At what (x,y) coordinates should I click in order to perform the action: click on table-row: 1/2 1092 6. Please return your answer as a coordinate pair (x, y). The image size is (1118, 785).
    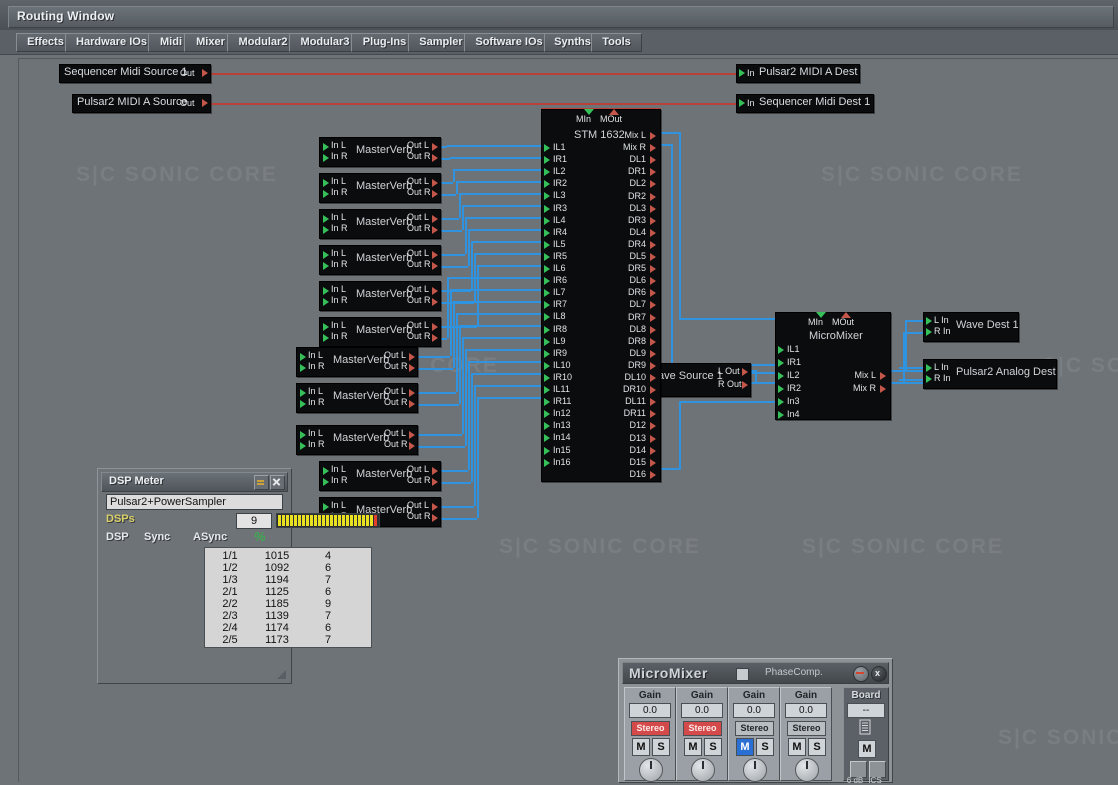
    Looking at the image, I should click on (288, 568).